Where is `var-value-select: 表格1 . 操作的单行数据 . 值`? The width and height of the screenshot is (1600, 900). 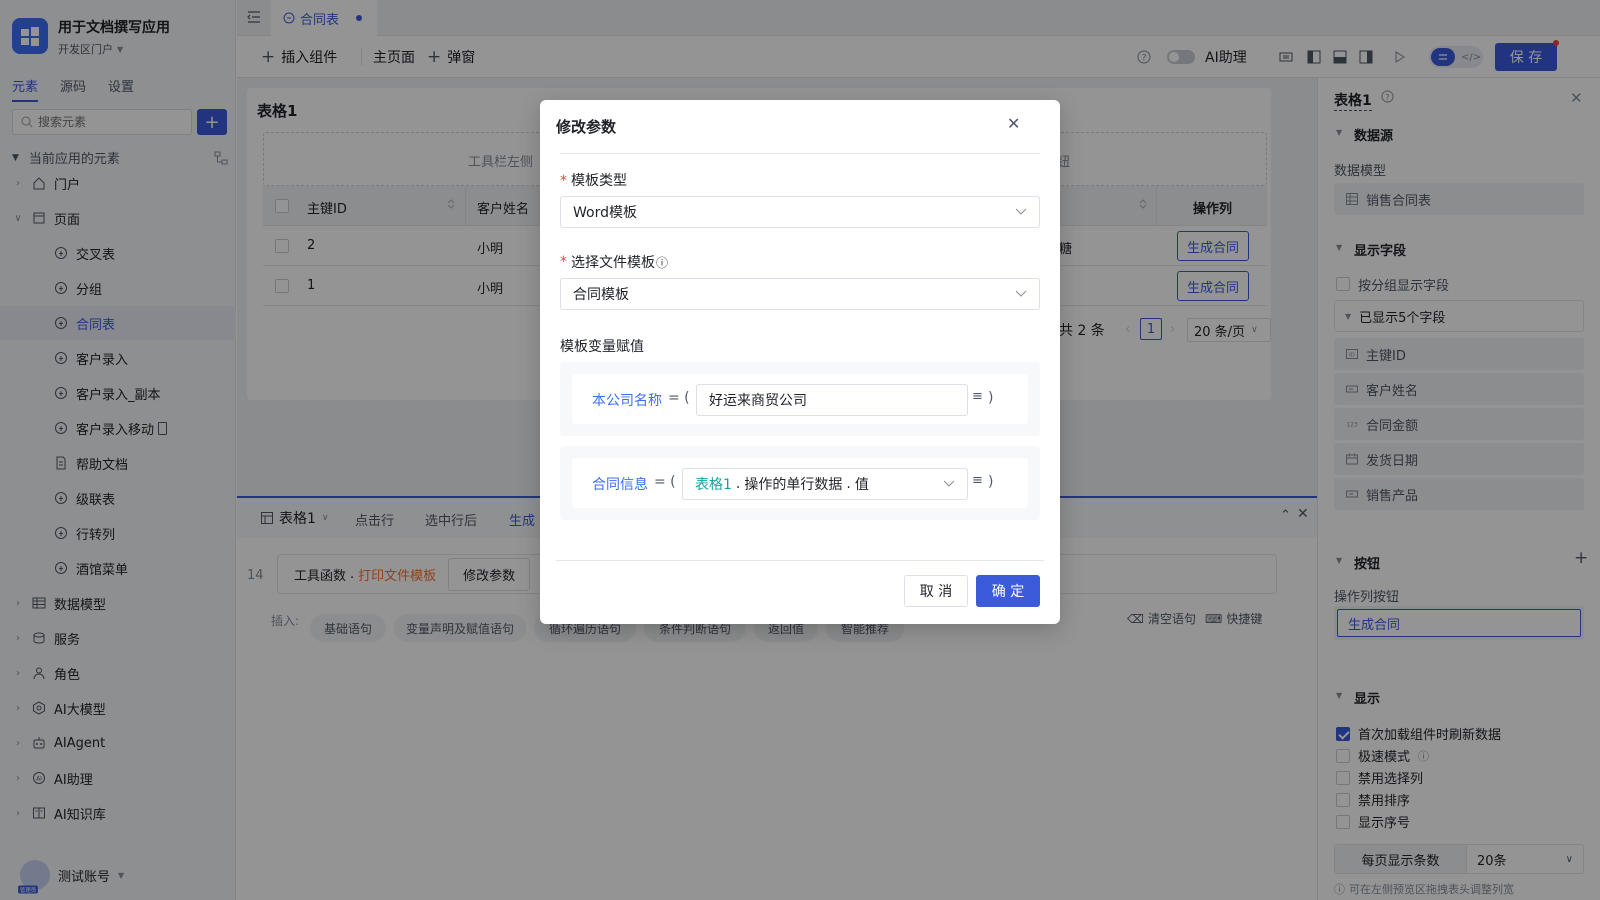
var-value-select: 表格1 . 操作的单行数据 . 值 is located at coordinates (825, 484).